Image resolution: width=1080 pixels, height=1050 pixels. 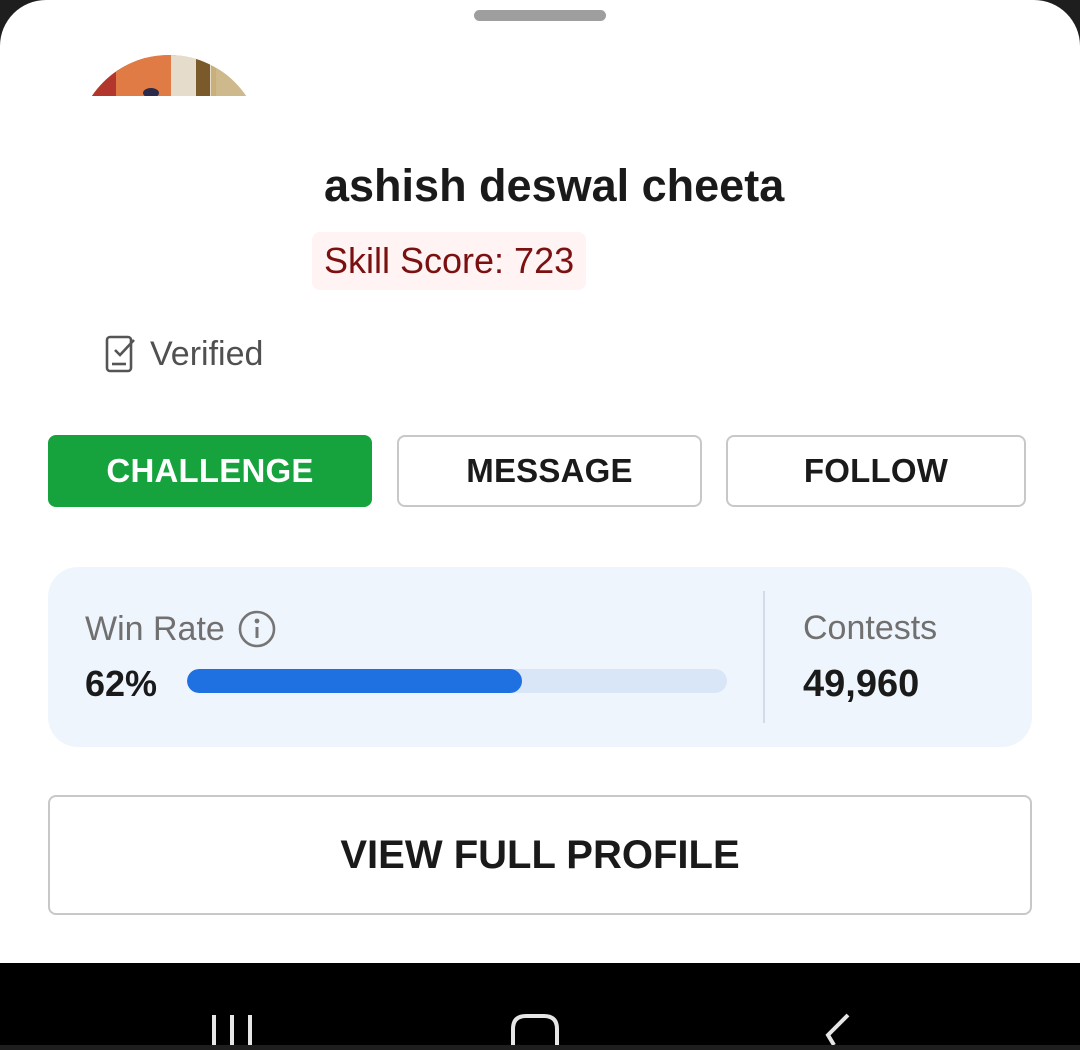 I want to click on win-rate-progress-bar, so click(x=457, y=681).